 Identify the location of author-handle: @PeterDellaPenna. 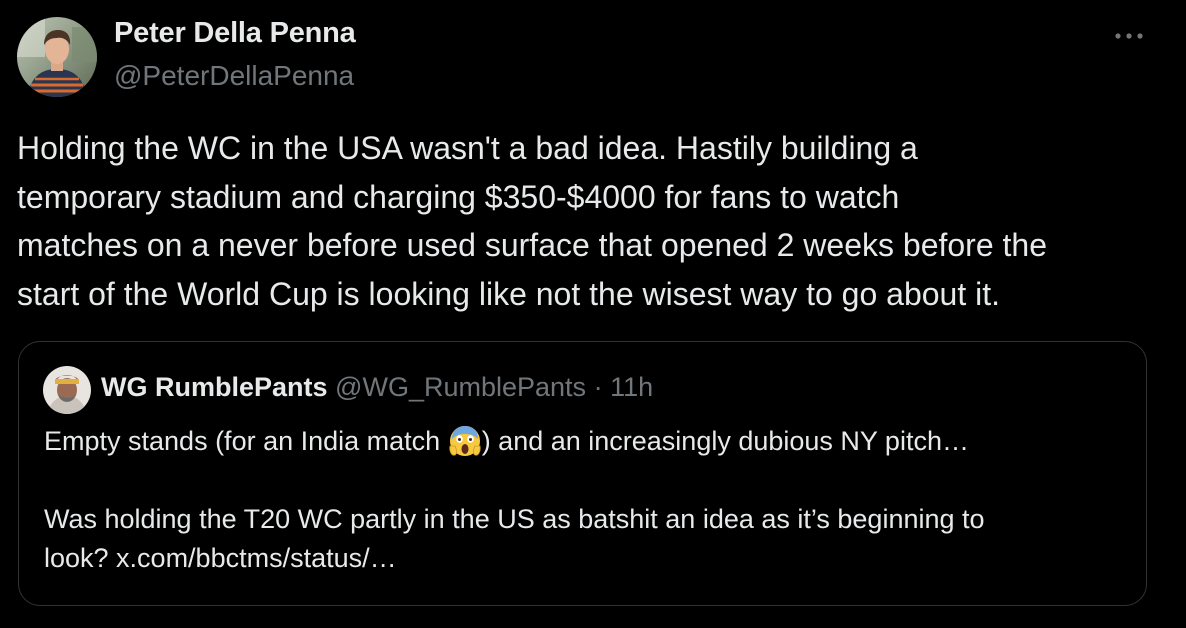
(234, 76).